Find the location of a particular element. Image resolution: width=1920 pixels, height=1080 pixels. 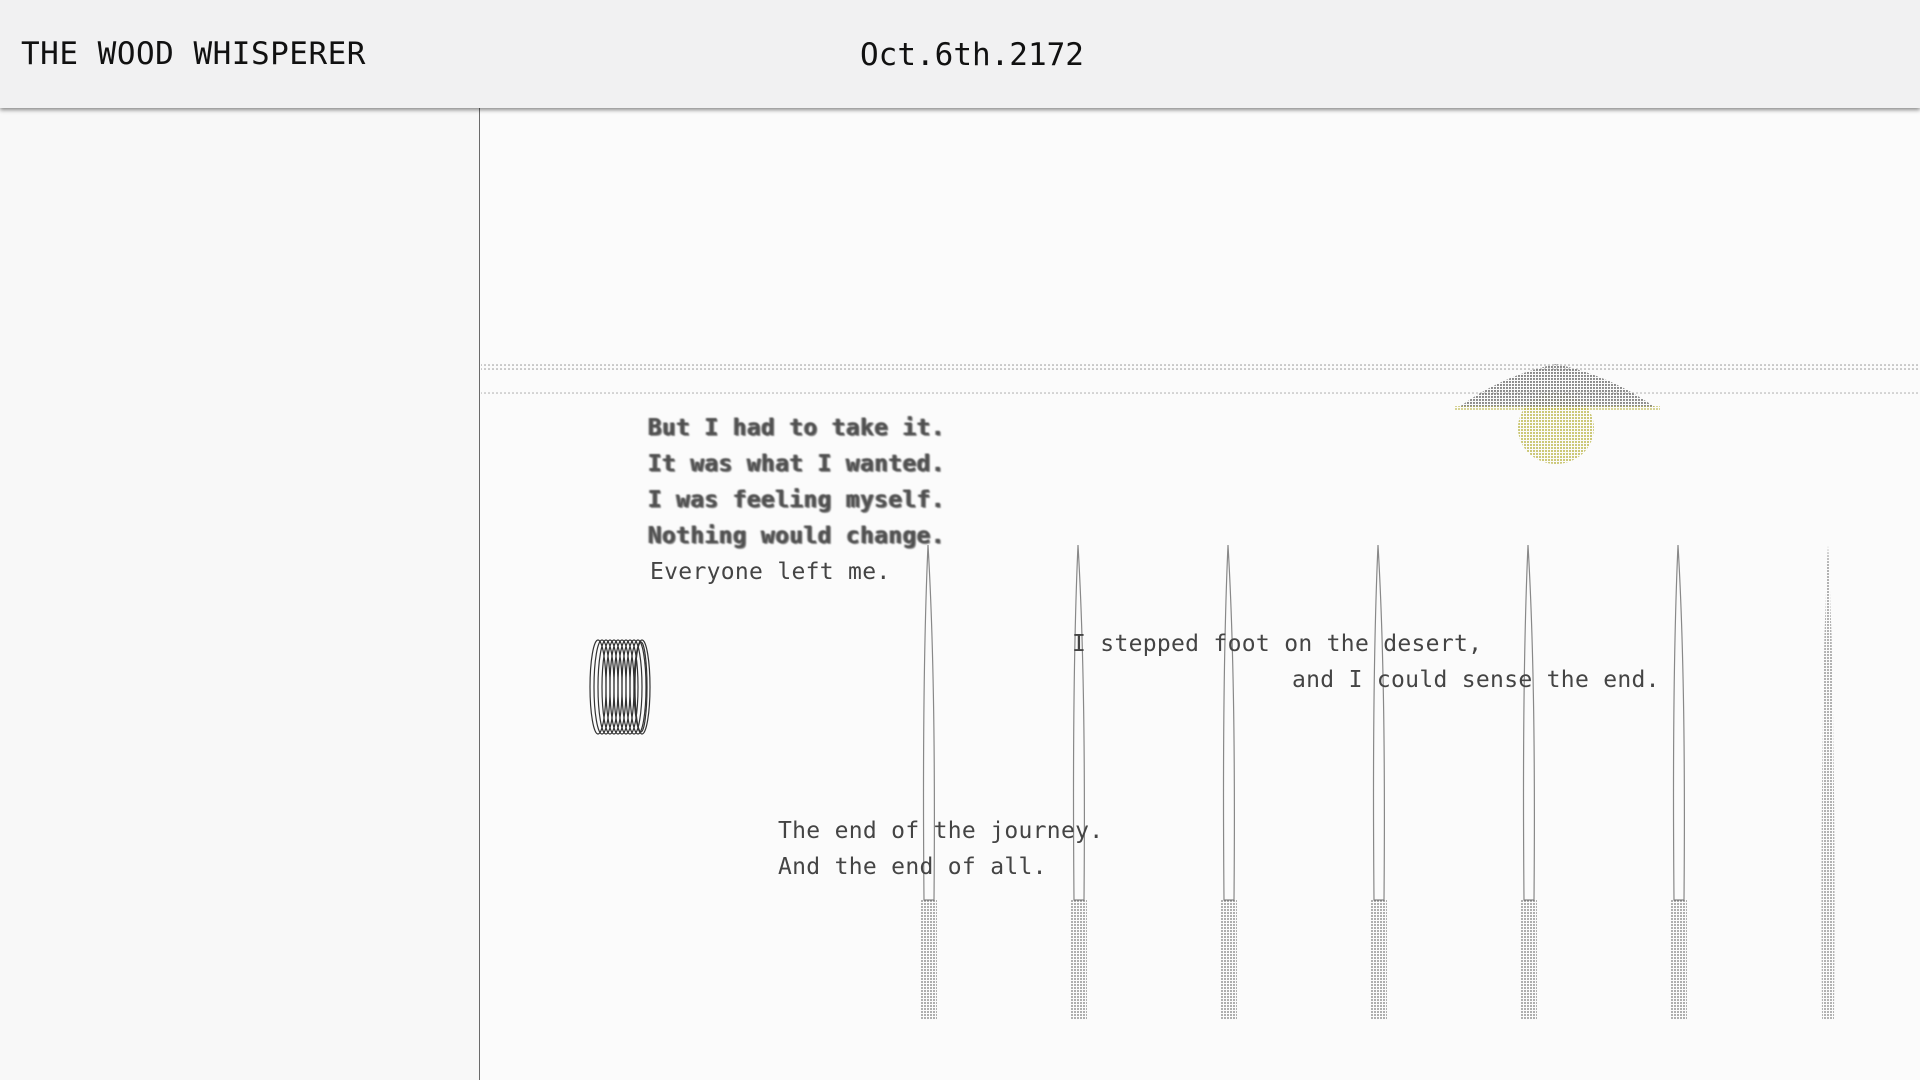

story-line-journey-2: And the end of all. is located at coordinates (912, 867).